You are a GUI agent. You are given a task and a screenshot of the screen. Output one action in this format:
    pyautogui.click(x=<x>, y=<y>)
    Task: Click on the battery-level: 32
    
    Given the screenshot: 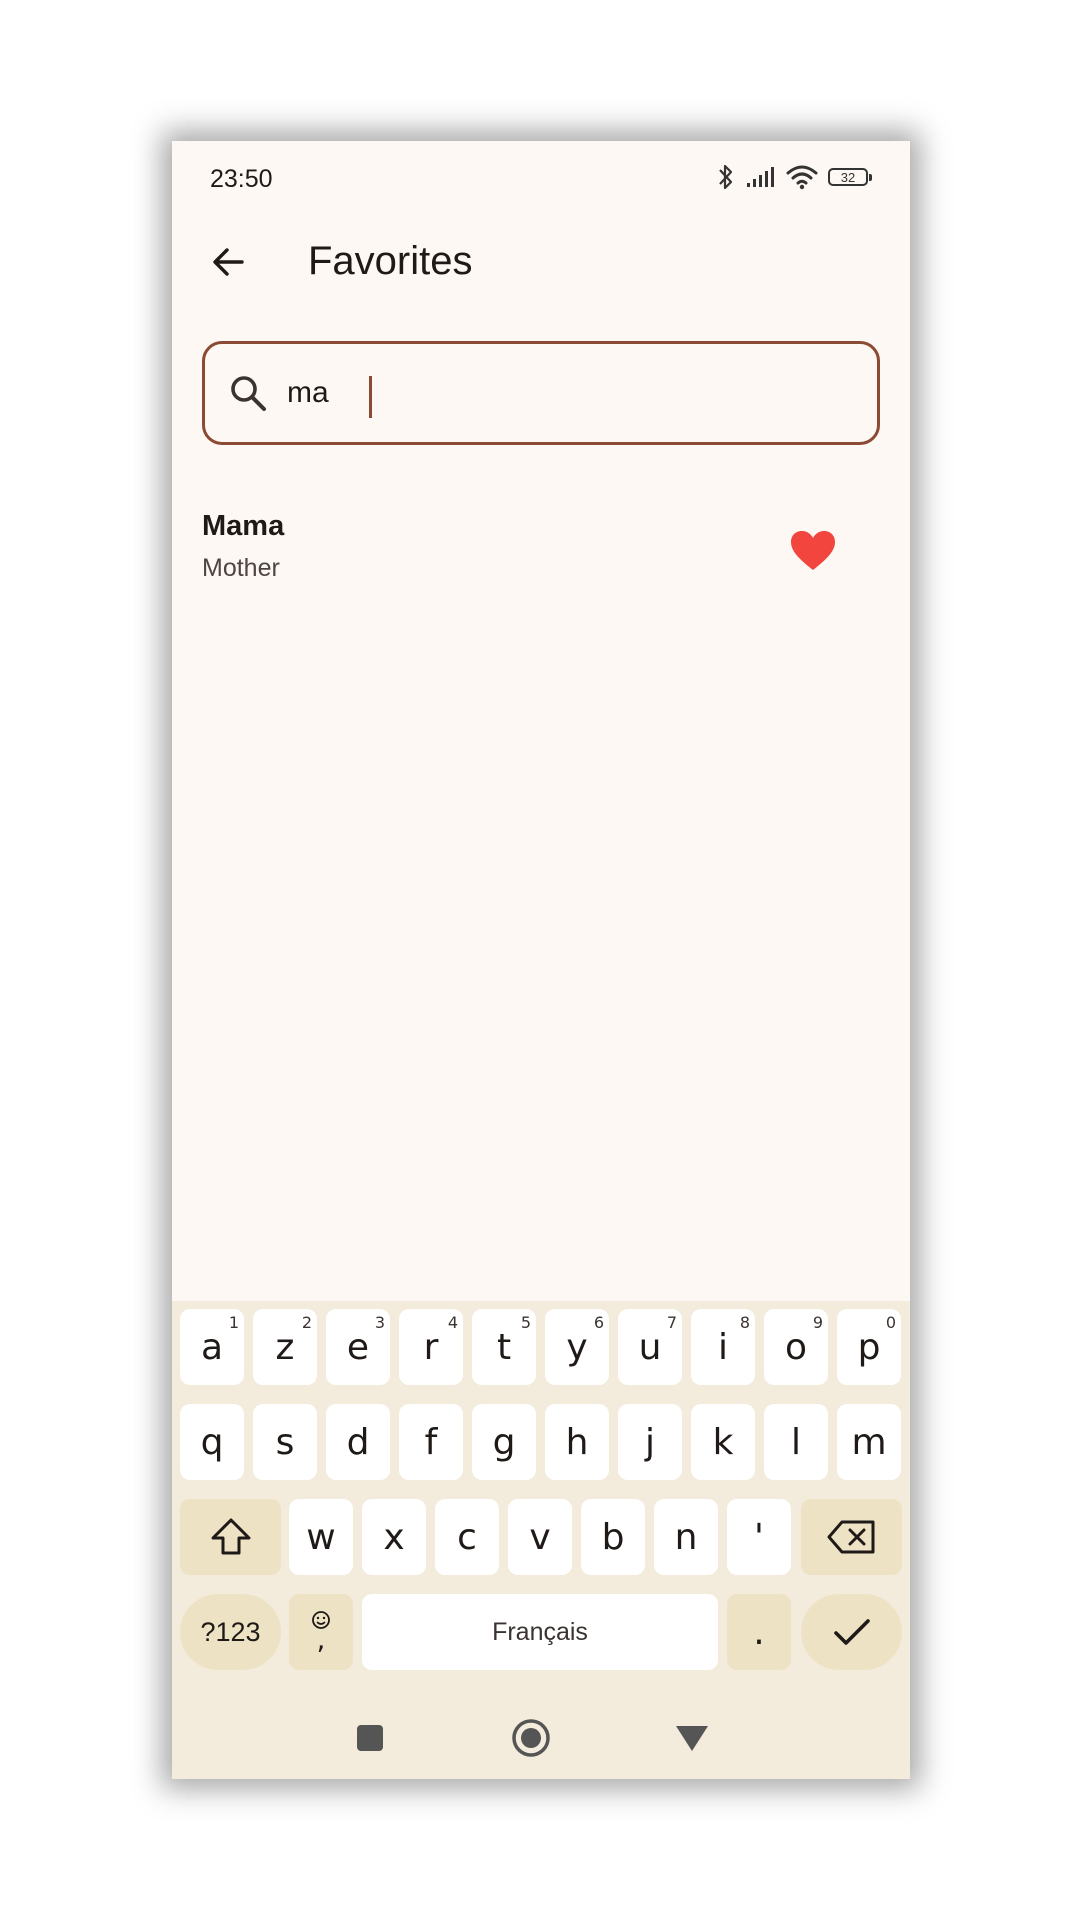 What is the action you would take?
    pyautogui.click(x=848, y=177)
    